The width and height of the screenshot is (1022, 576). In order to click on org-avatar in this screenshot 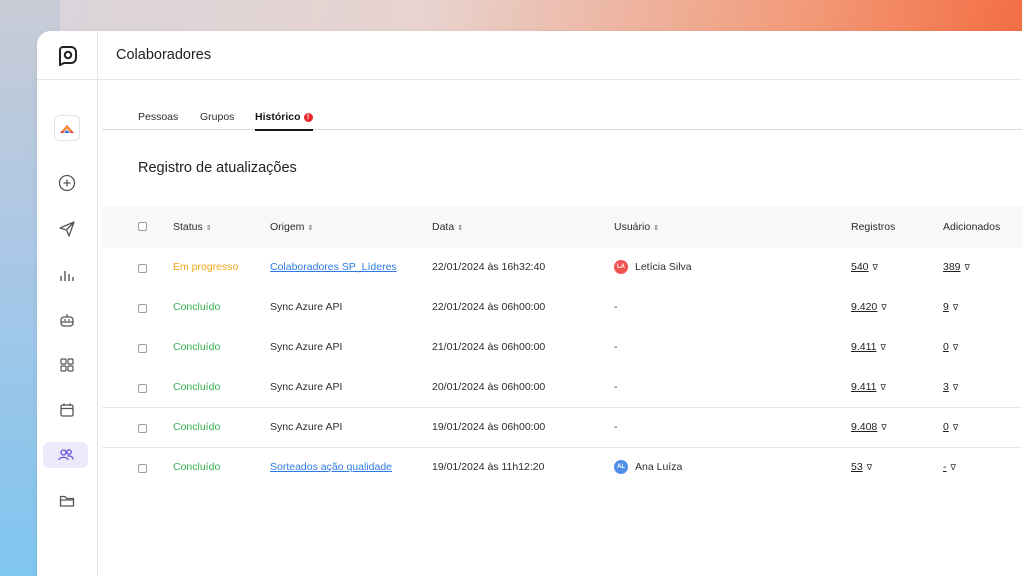, I will do `click(67, 128)`.